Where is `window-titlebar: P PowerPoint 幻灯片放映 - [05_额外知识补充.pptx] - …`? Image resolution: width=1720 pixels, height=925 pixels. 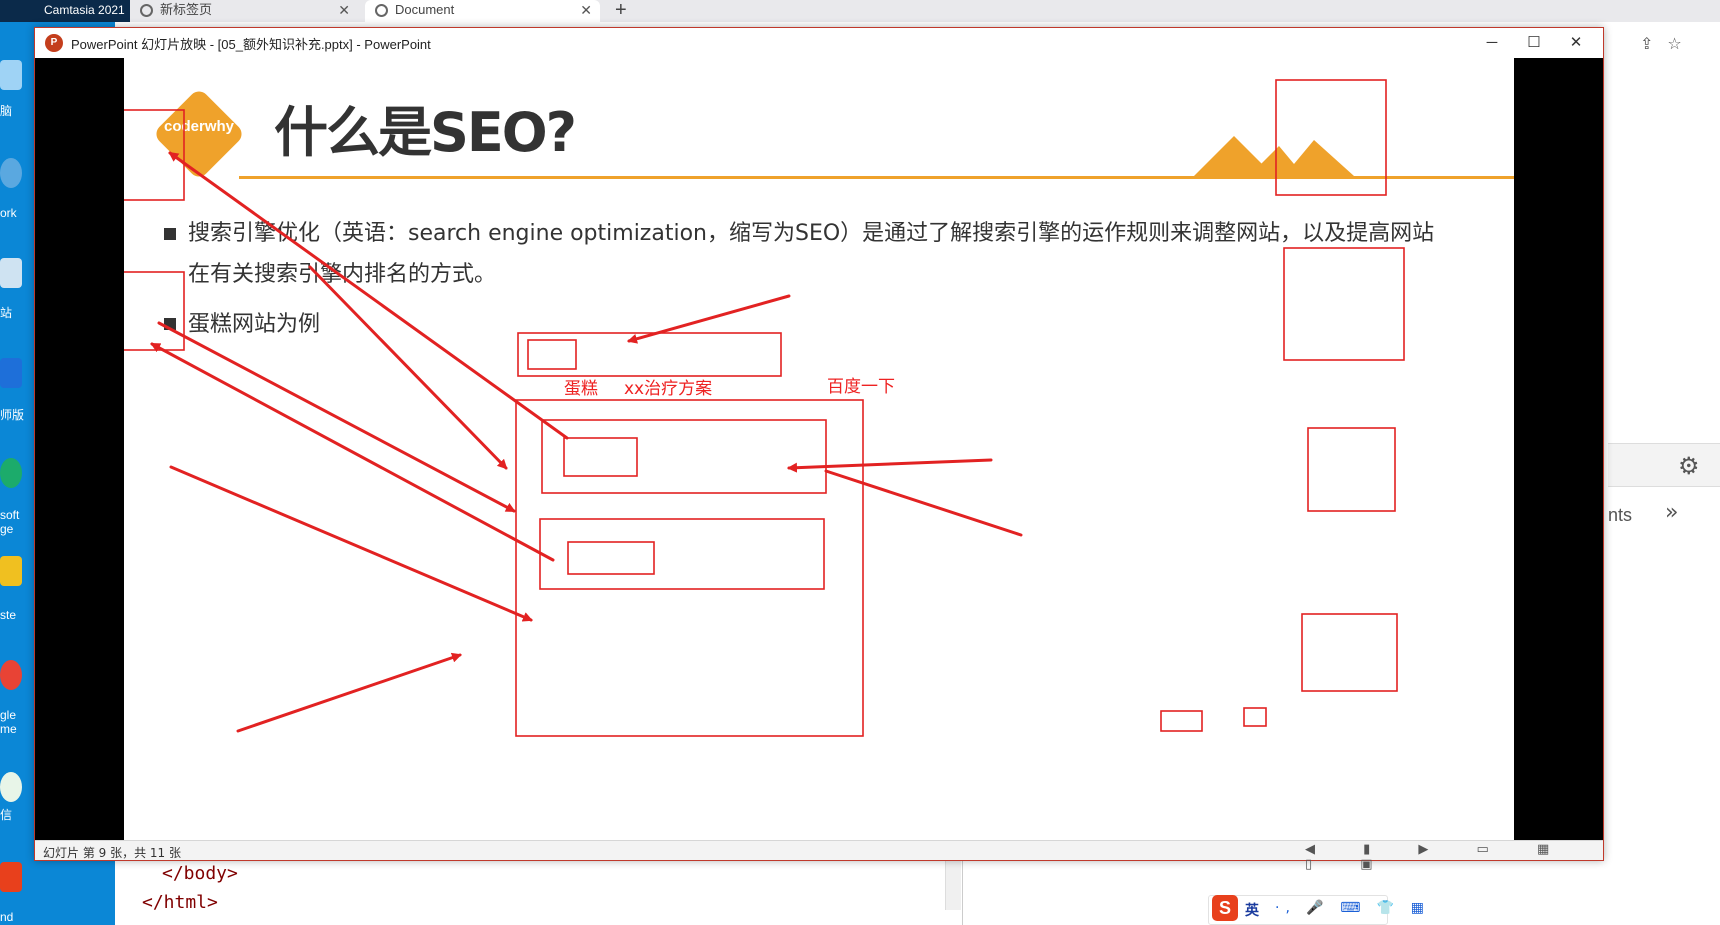 window-titlebar: P PowerPoint 幻灯片放映 - [05_额外知识补充.pptx] - … is located at coordinates (819, 43).